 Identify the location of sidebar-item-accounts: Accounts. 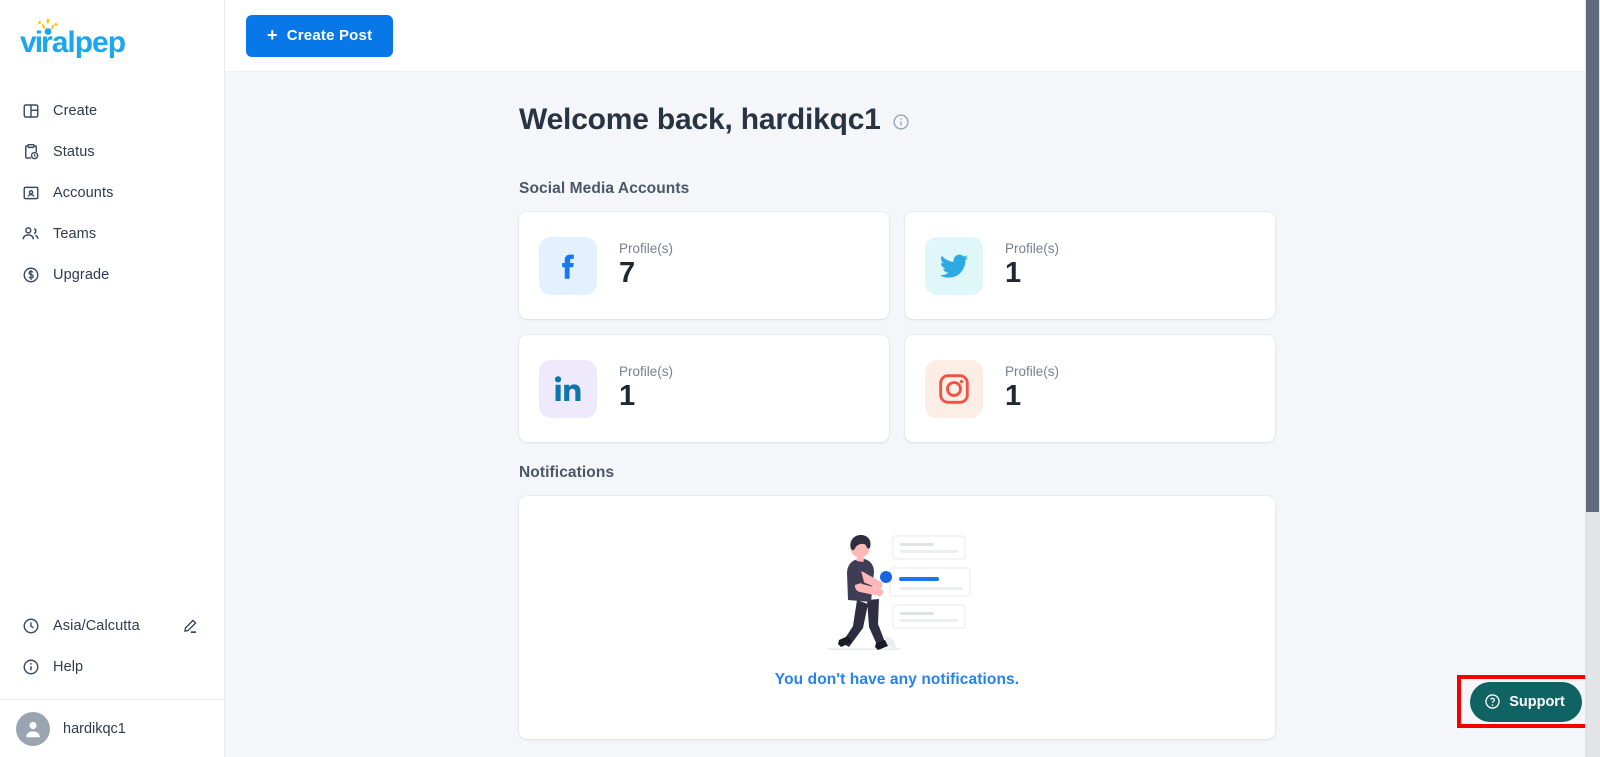
(112, 192).